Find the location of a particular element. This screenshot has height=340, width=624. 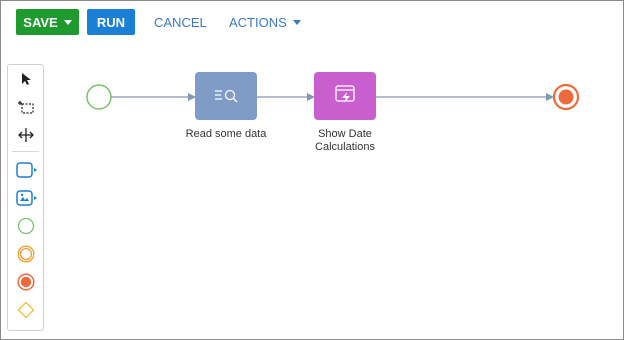

cancel-button: CANCEL is located at coordinates (180, 22).